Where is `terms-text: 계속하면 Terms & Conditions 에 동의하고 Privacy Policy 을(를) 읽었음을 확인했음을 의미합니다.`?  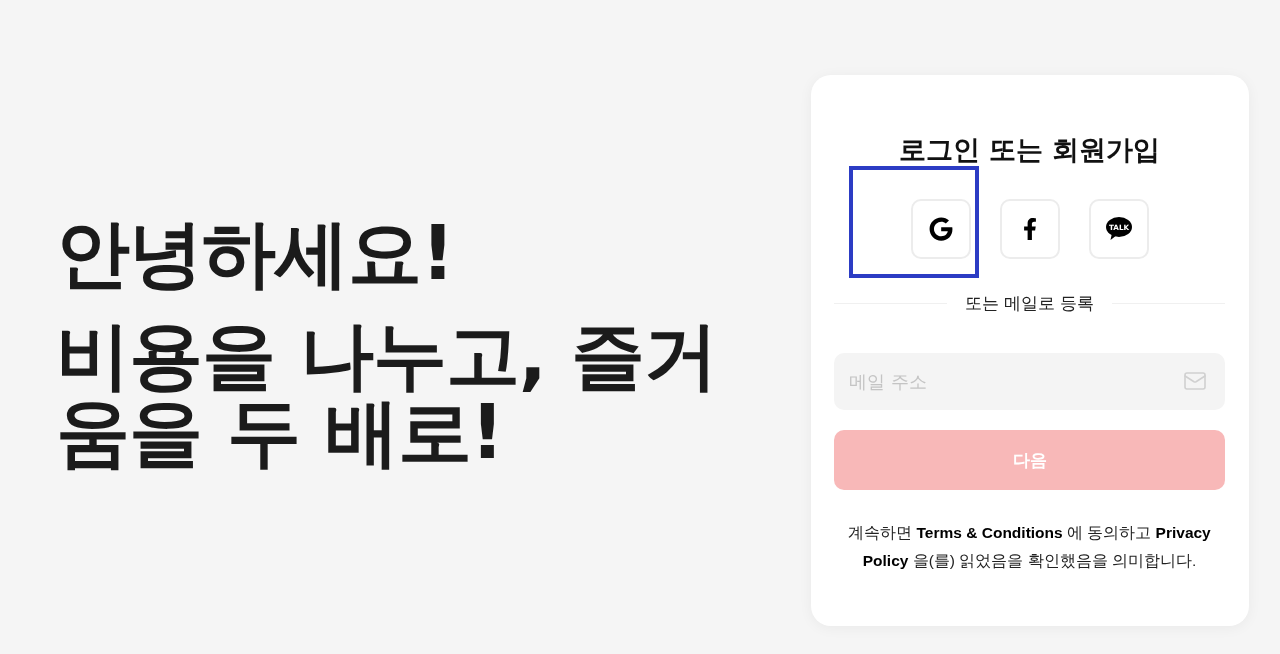
terms-text: 계속하면 Terms & Conditions 에 동의하고 Privacy Policy 을(를) 읽었음을 확인했음을 의미합니다. is located at coordinates (1029, 547).